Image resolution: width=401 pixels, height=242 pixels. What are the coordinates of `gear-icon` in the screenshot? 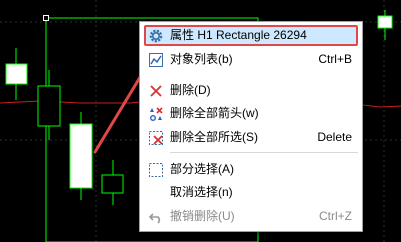 It's located at (156, 36).